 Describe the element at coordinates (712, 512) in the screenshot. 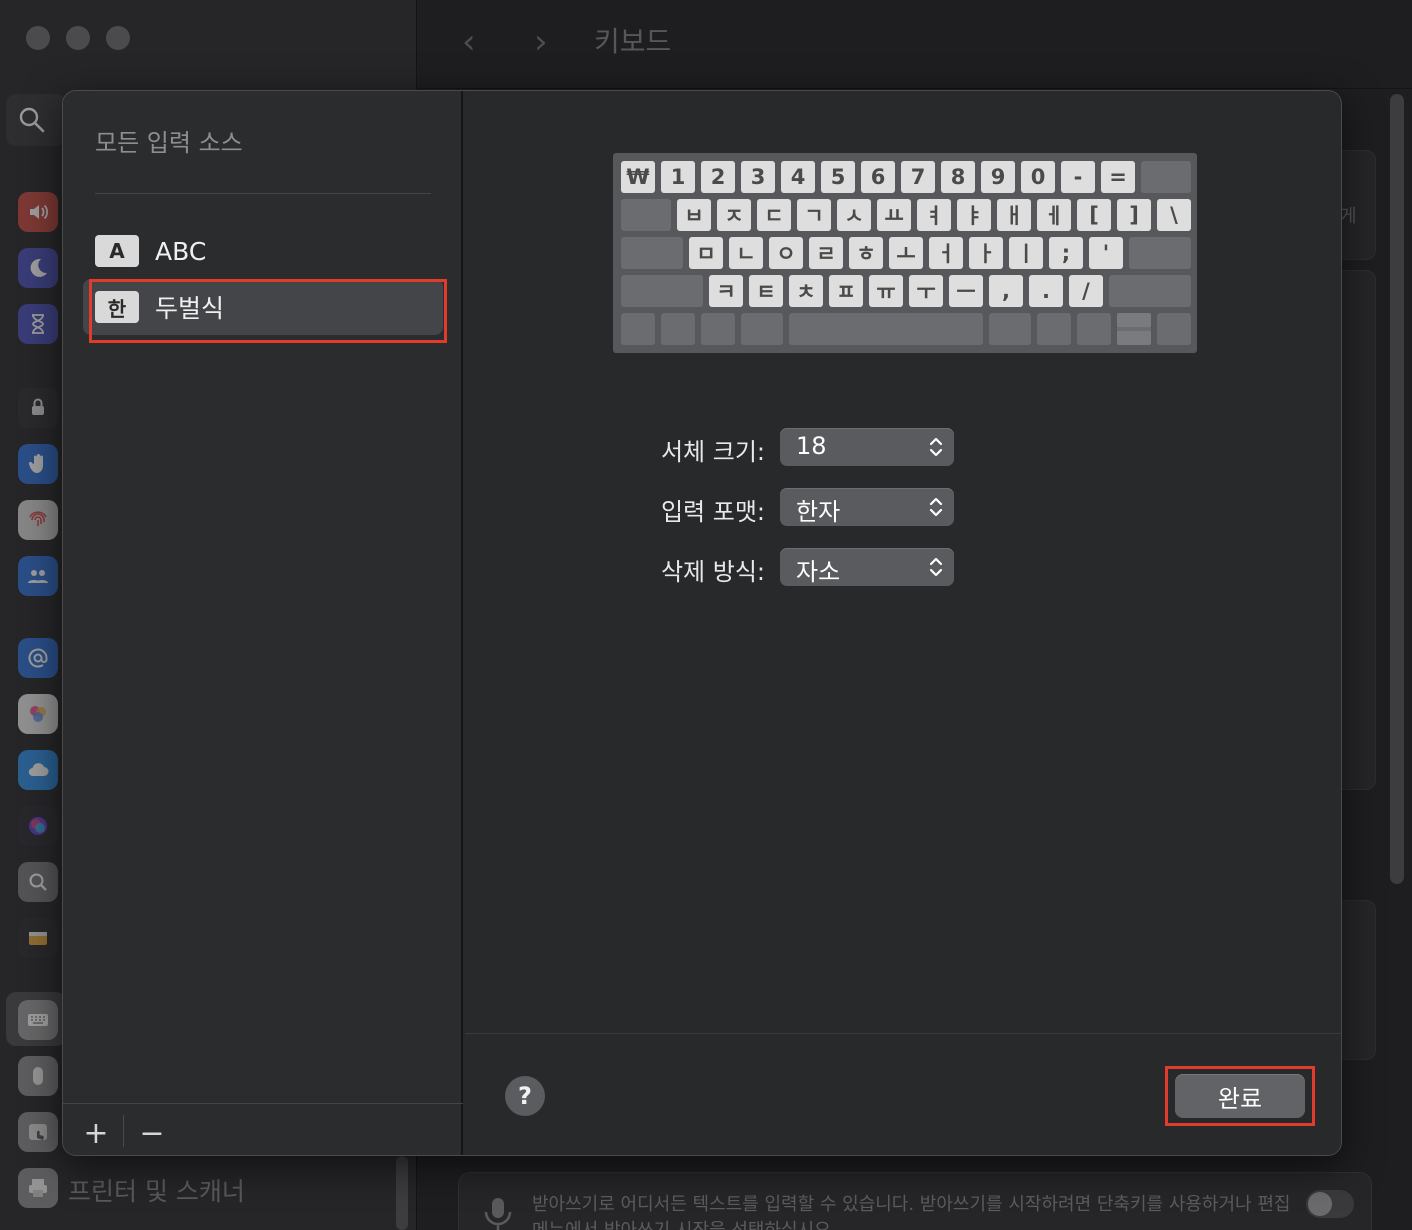

I see `input-format-label: 입력 포맷:` at that location.